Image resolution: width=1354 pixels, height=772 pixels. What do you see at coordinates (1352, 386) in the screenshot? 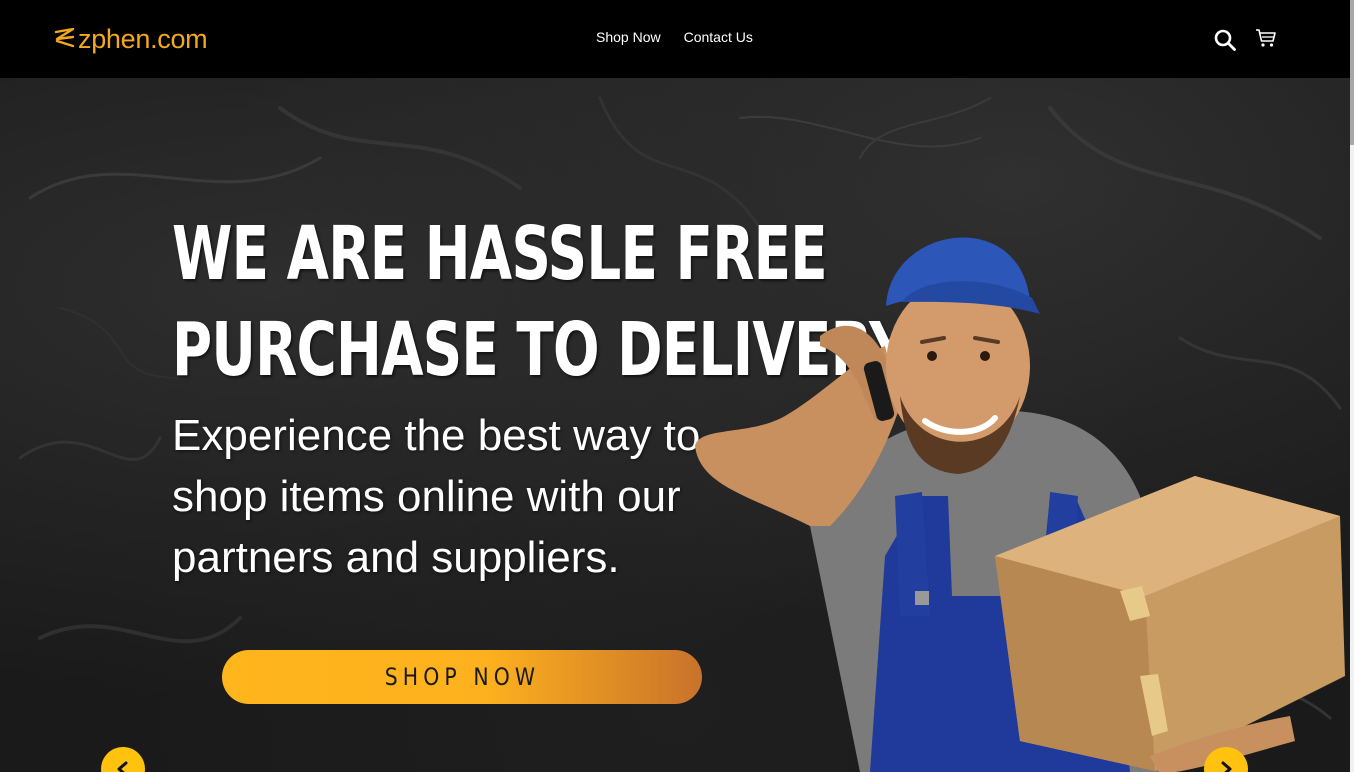
I see `page-scrollbar` at bounding box center [1352, 386].